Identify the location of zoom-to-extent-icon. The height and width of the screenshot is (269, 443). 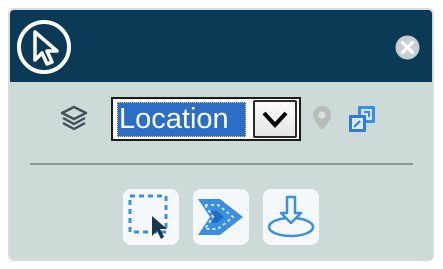
(362, 119).